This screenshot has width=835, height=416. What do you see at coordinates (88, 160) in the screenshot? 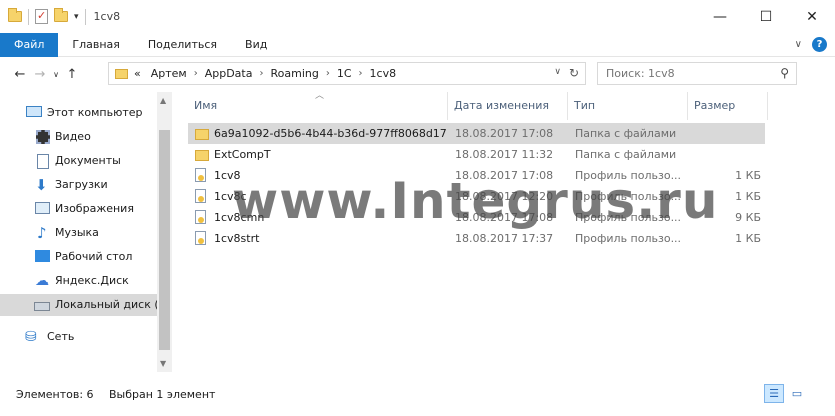
I see `nav-item-label: Документы` at bounding box center [88, 160].